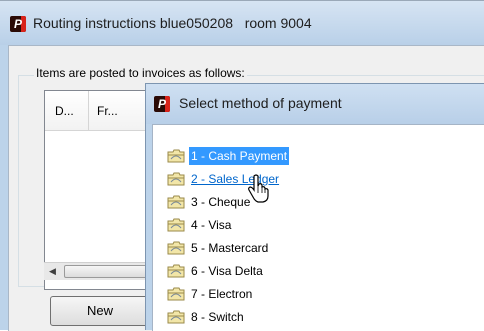  Describe the element at coordinates (221, 202) in the screenshot. I see `list-item-label: 3 - Cheque` at that location.